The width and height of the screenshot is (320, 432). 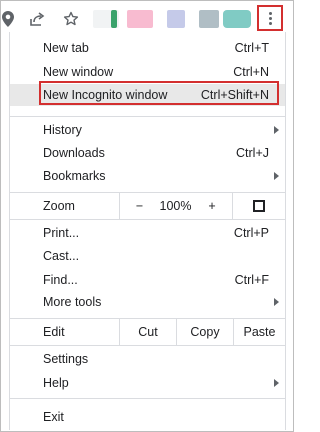 What do you see at coordinates (78, 72) in the screenshot?
I see `menu-item-label: New window` at bounding box center [78, 72].